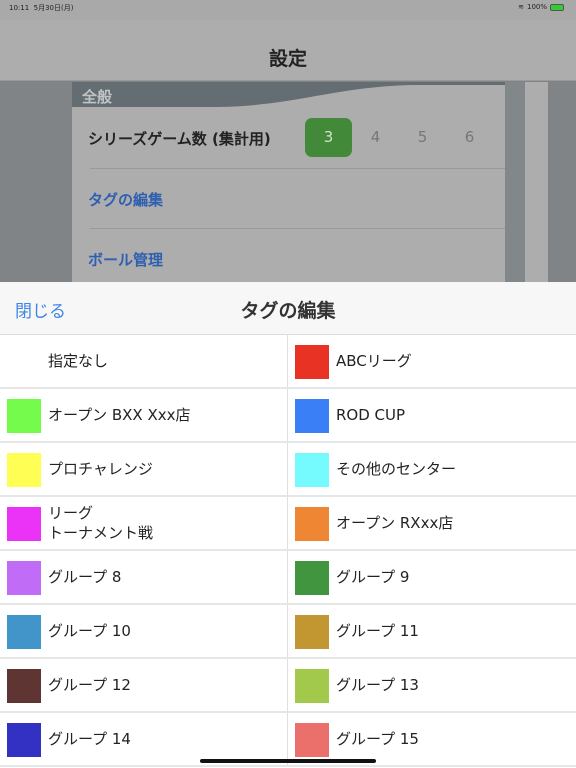 The image size is (576, 768). What do you see at coordinates (288, 311) in the screenshot?
I see `sheet-title: タグの編集` at bounding box center [288, 311].